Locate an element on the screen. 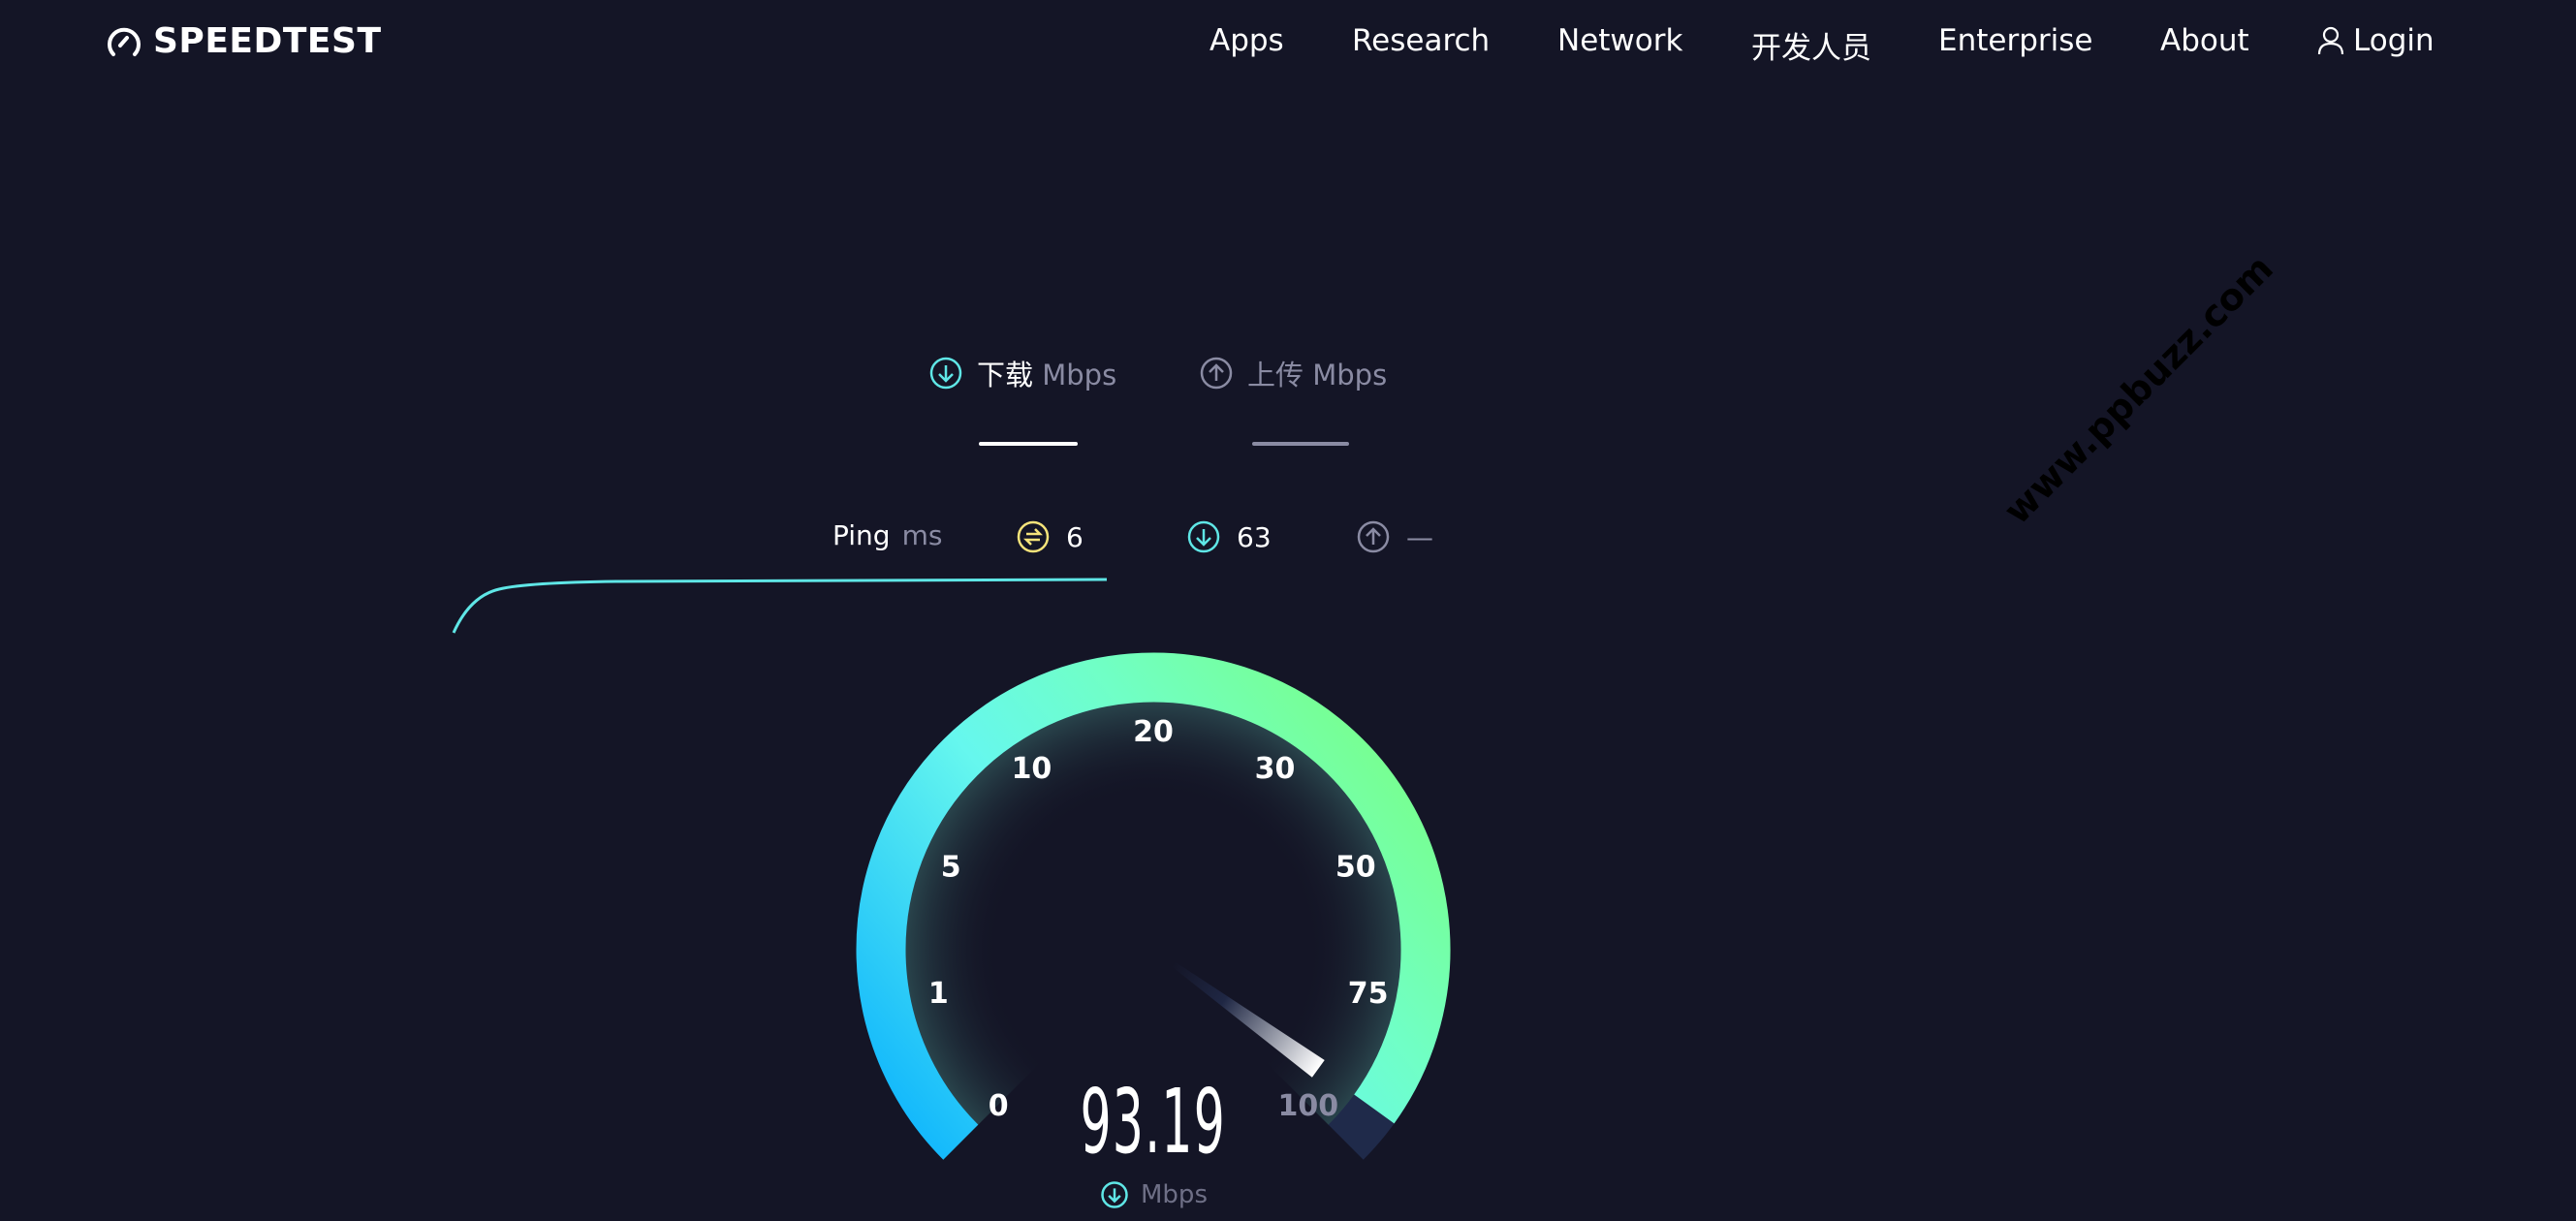 This screenshot has width=2576, height=1221. speed-gauge: 0151020305075100 is located at coordinates (1153, 906).